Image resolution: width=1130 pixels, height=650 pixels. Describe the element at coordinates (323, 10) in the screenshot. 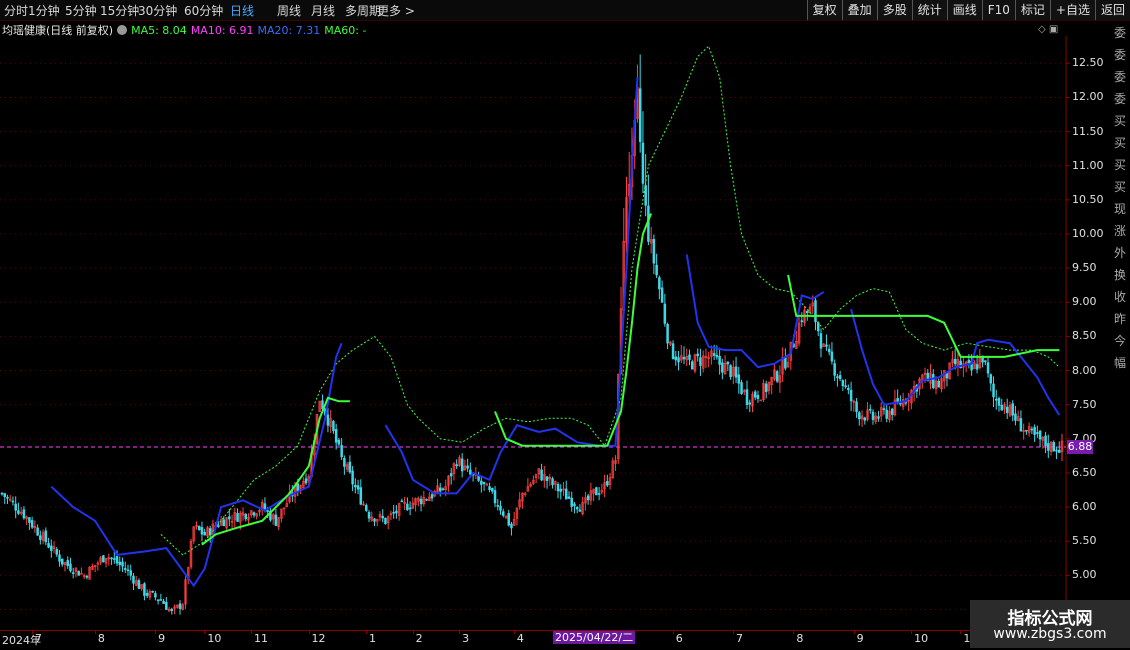

I see `period-tab-8: 月线` at that location.